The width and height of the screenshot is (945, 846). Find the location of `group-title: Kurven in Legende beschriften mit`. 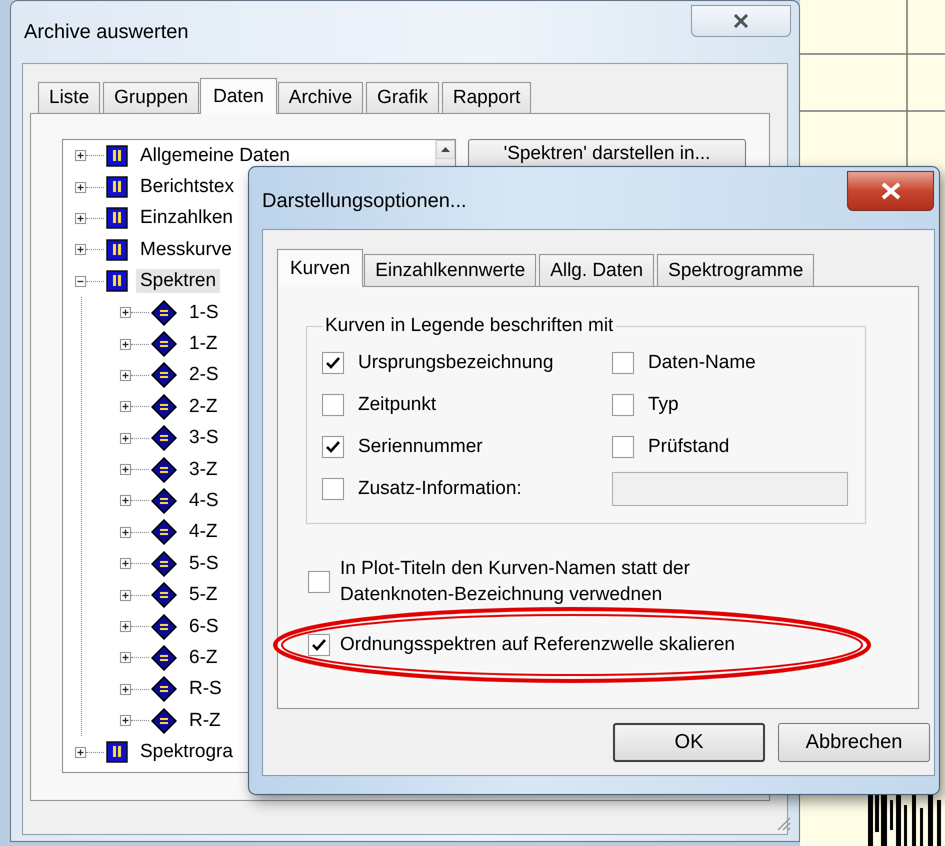

group-title: Kurven in Legende beschriften mit is located at coordinates (469, 326).